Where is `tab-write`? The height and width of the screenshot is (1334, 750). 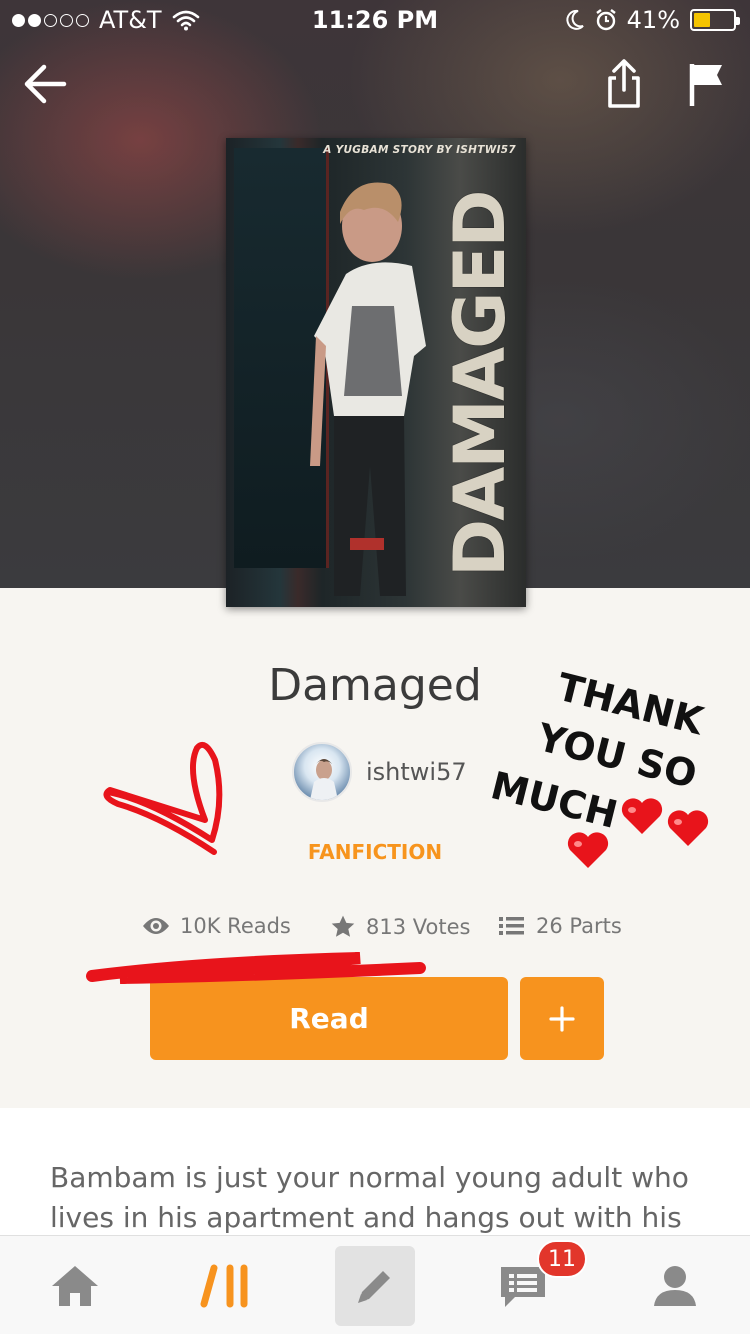
tab-write is located at coordinates (375, 1285).